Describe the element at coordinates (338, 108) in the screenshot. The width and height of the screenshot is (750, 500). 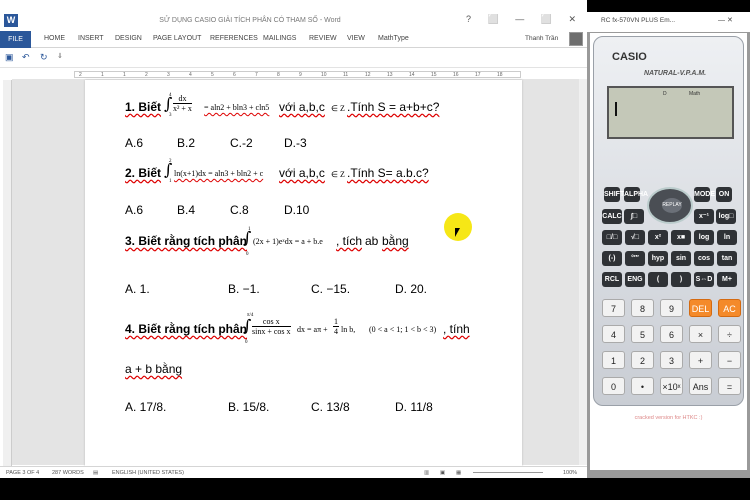
I see `q1-set: ∈ Z` at that location.